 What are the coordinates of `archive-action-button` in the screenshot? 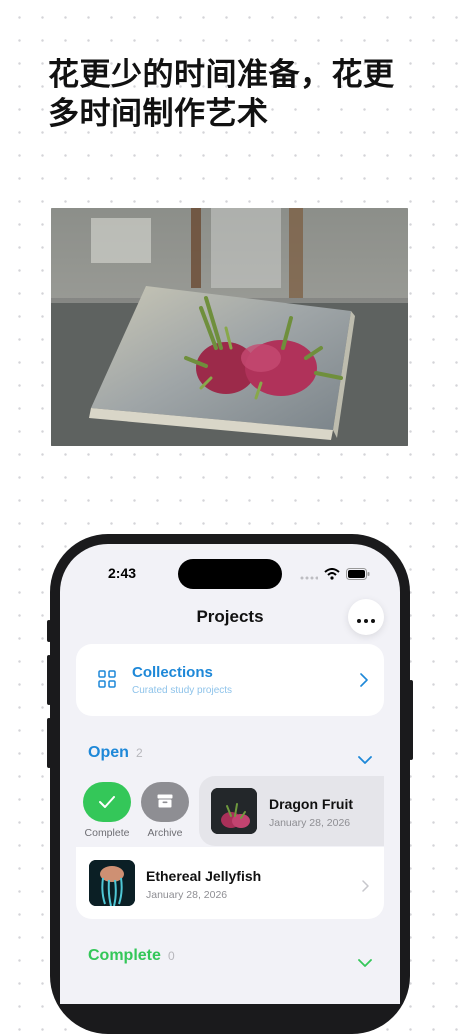 It's located at (165, 802).